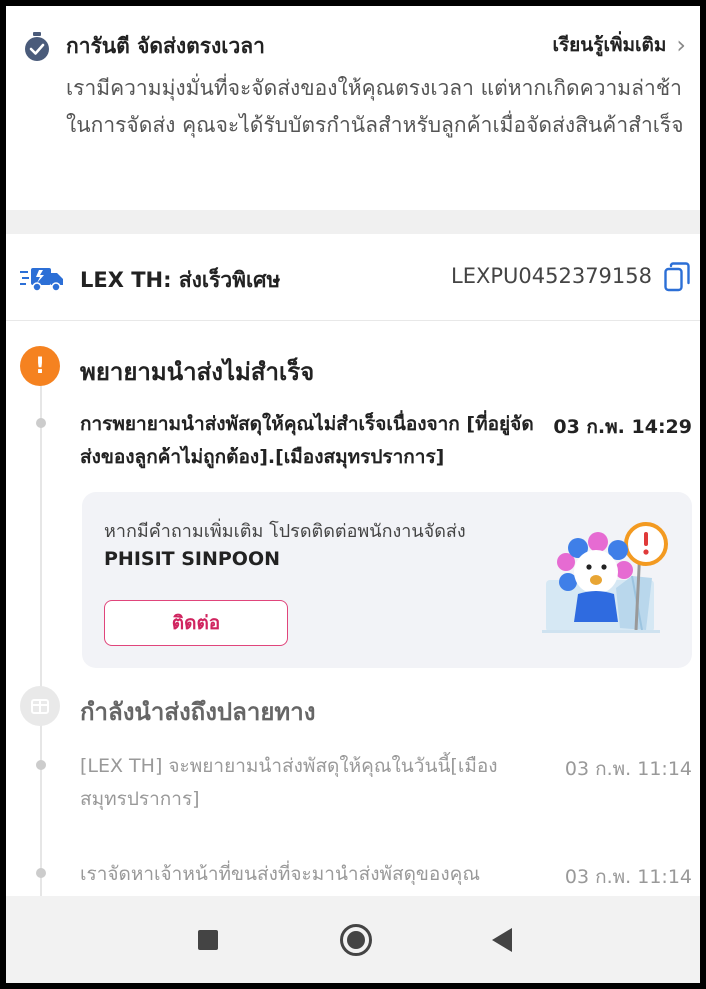  I want to click on recent-apps-icon, so click(208, 940).